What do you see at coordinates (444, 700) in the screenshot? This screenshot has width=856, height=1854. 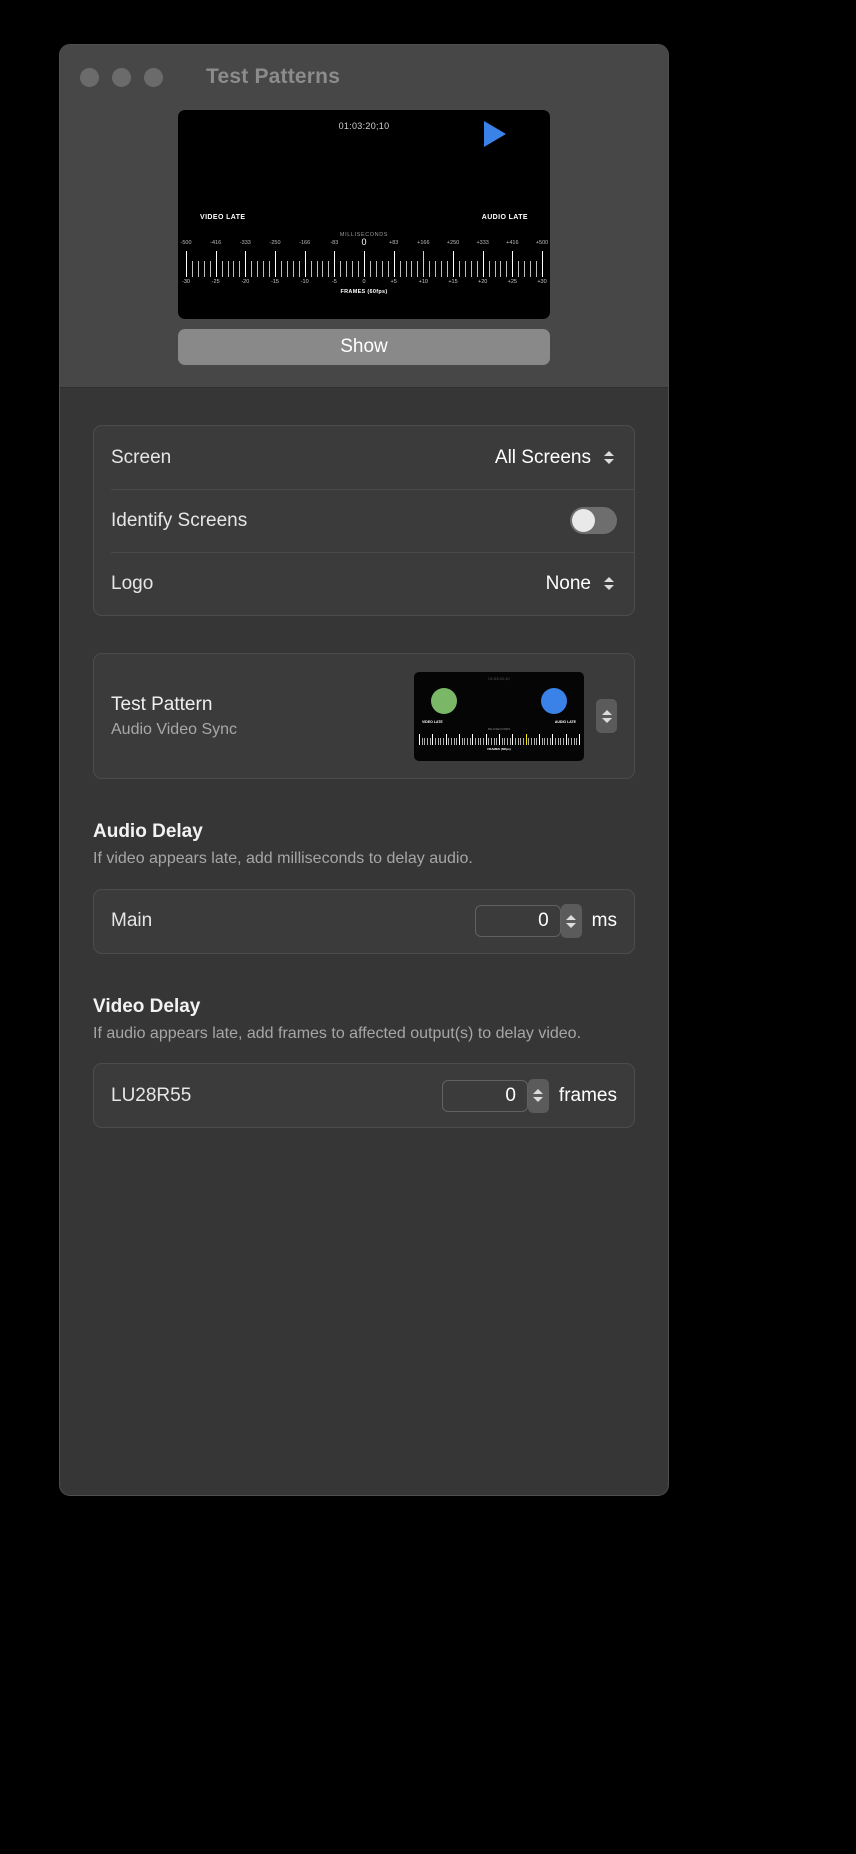 I see `green-circle-icon` at bounding box center [444, 700].